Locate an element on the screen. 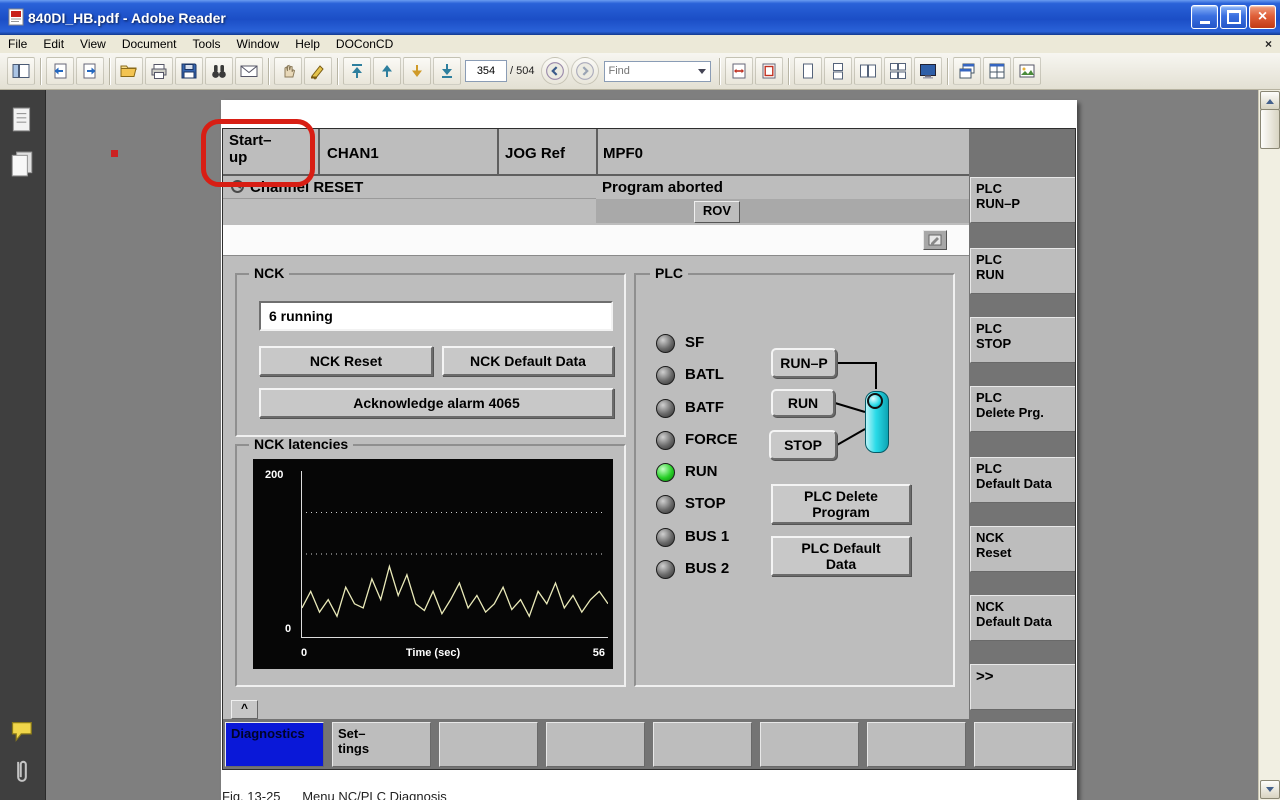 Image resolution: width=1280 pixels, height=800 pixels. menu-item-doconcd: DOConCD is located at coordinates (364, 44).